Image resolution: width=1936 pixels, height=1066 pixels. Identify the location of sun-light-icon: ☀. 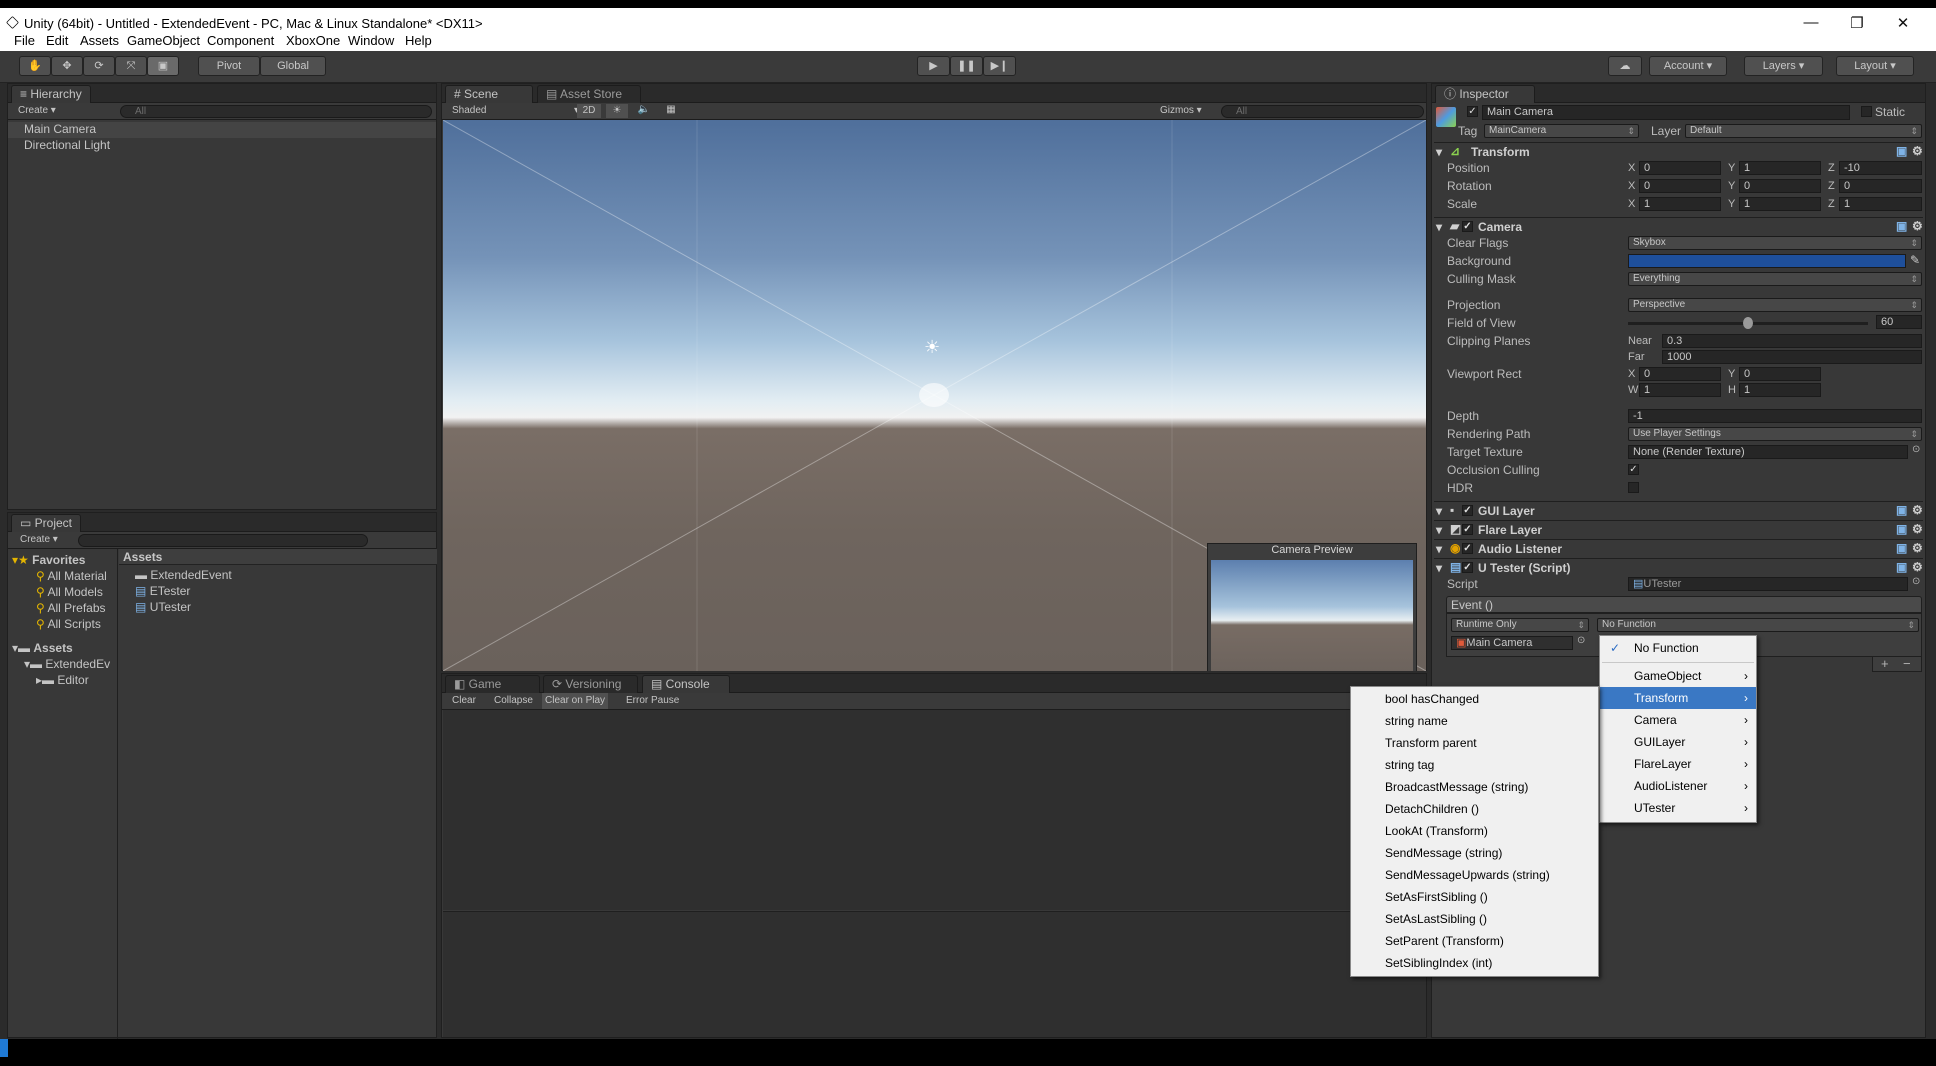
(932, 347).